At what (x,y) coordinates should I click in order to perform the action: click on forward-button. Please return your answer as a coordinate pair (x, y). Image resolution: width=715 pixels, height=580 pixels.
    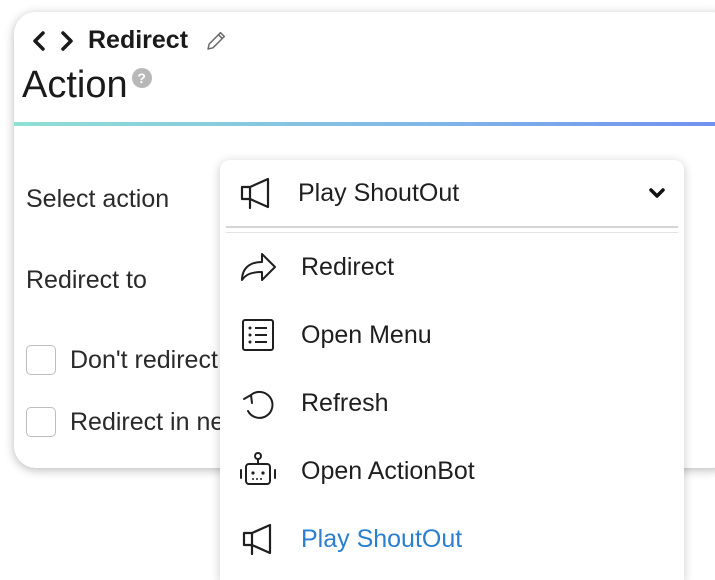
    Looking at the image, I should click on (67, 41).